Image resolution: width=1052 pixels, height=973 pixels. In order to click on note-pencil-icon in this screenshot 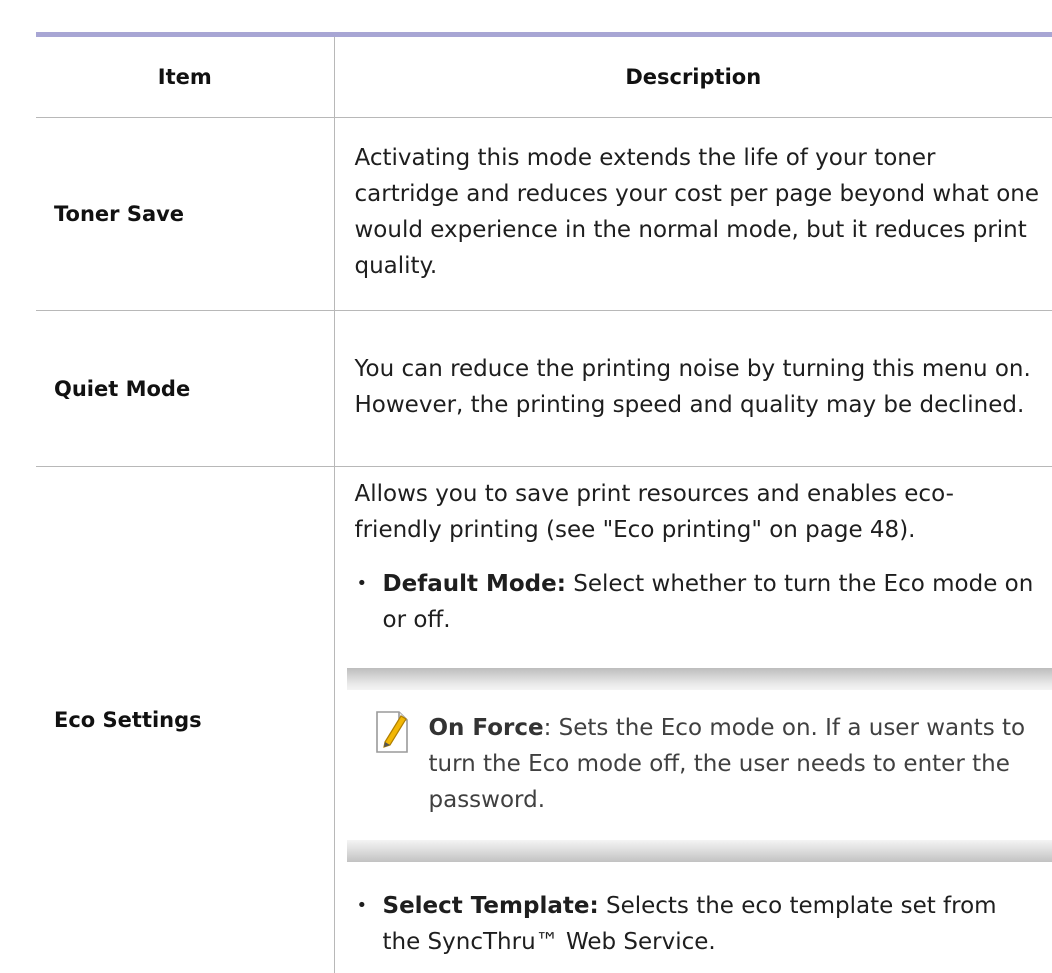, I will do `click(392, 732)`.